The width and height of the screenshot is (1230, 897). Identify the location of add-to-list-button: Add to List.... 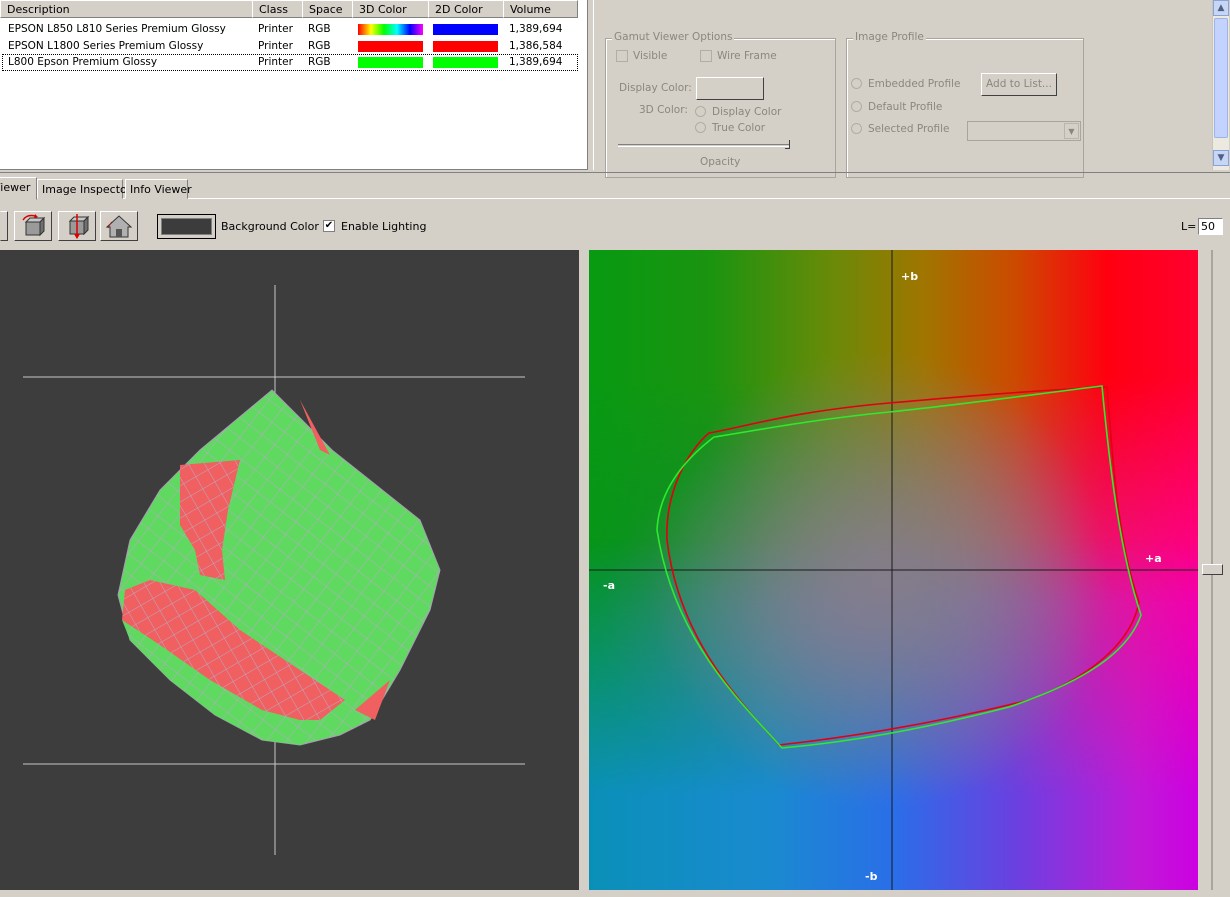
(1019, 84).